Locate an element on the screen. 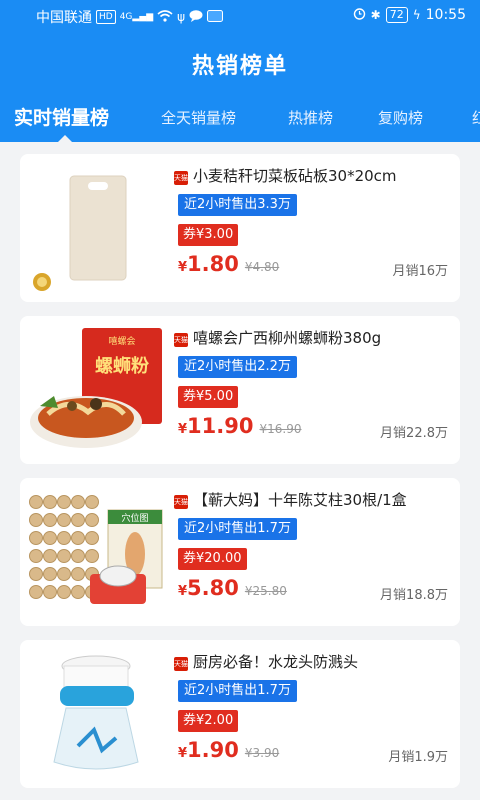 The width and height of the screenshot is (480, 800). product-image: 穴位图 is located at coordinates (96, 552).